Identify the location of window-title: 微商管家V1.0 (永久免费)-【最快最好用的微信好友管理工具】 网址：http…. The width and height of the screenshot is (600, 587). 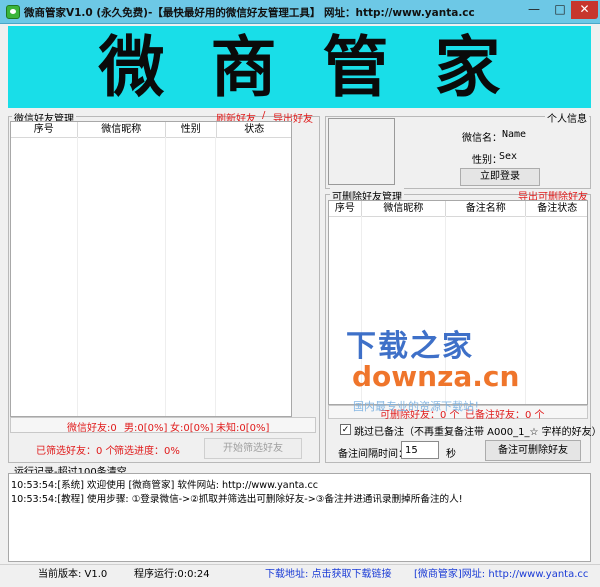
(249, 13).